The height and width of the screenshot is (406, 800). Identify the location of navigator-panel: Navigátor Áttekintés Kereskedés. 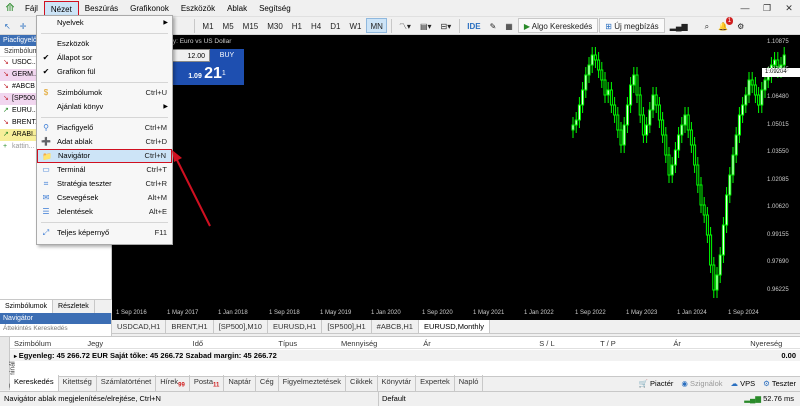
(56, 324).